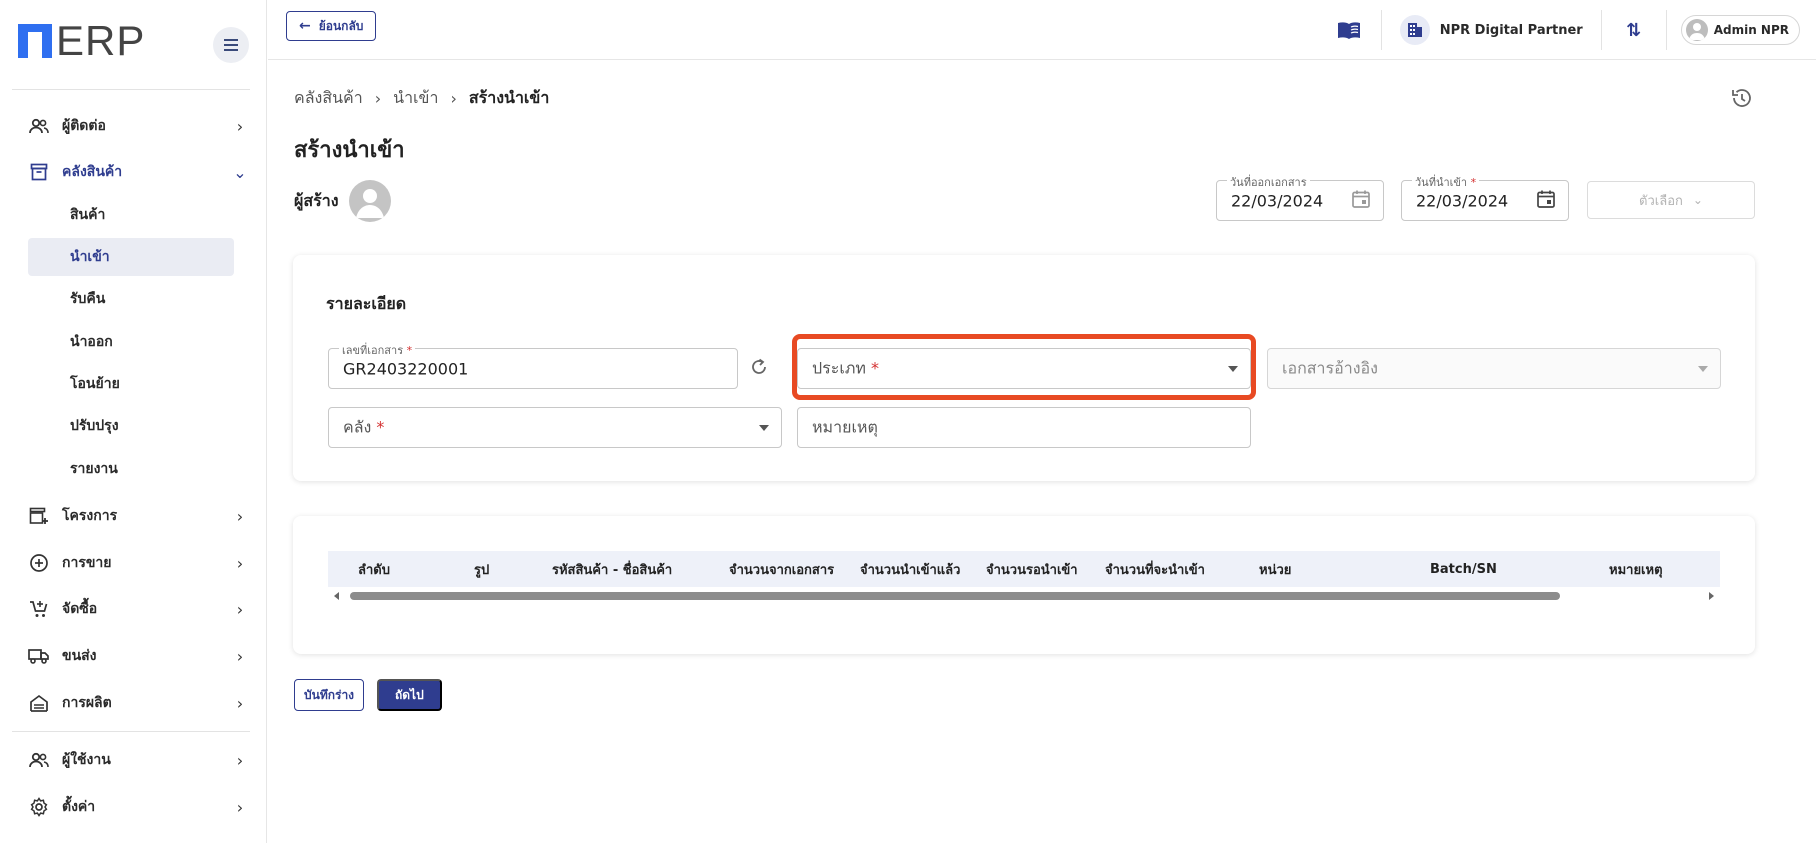  What do you see at coordinates (131, 299) in the screenshot?
I see `sidebar-subitem-returns: รับคืน` at bounding box center [131, 299].